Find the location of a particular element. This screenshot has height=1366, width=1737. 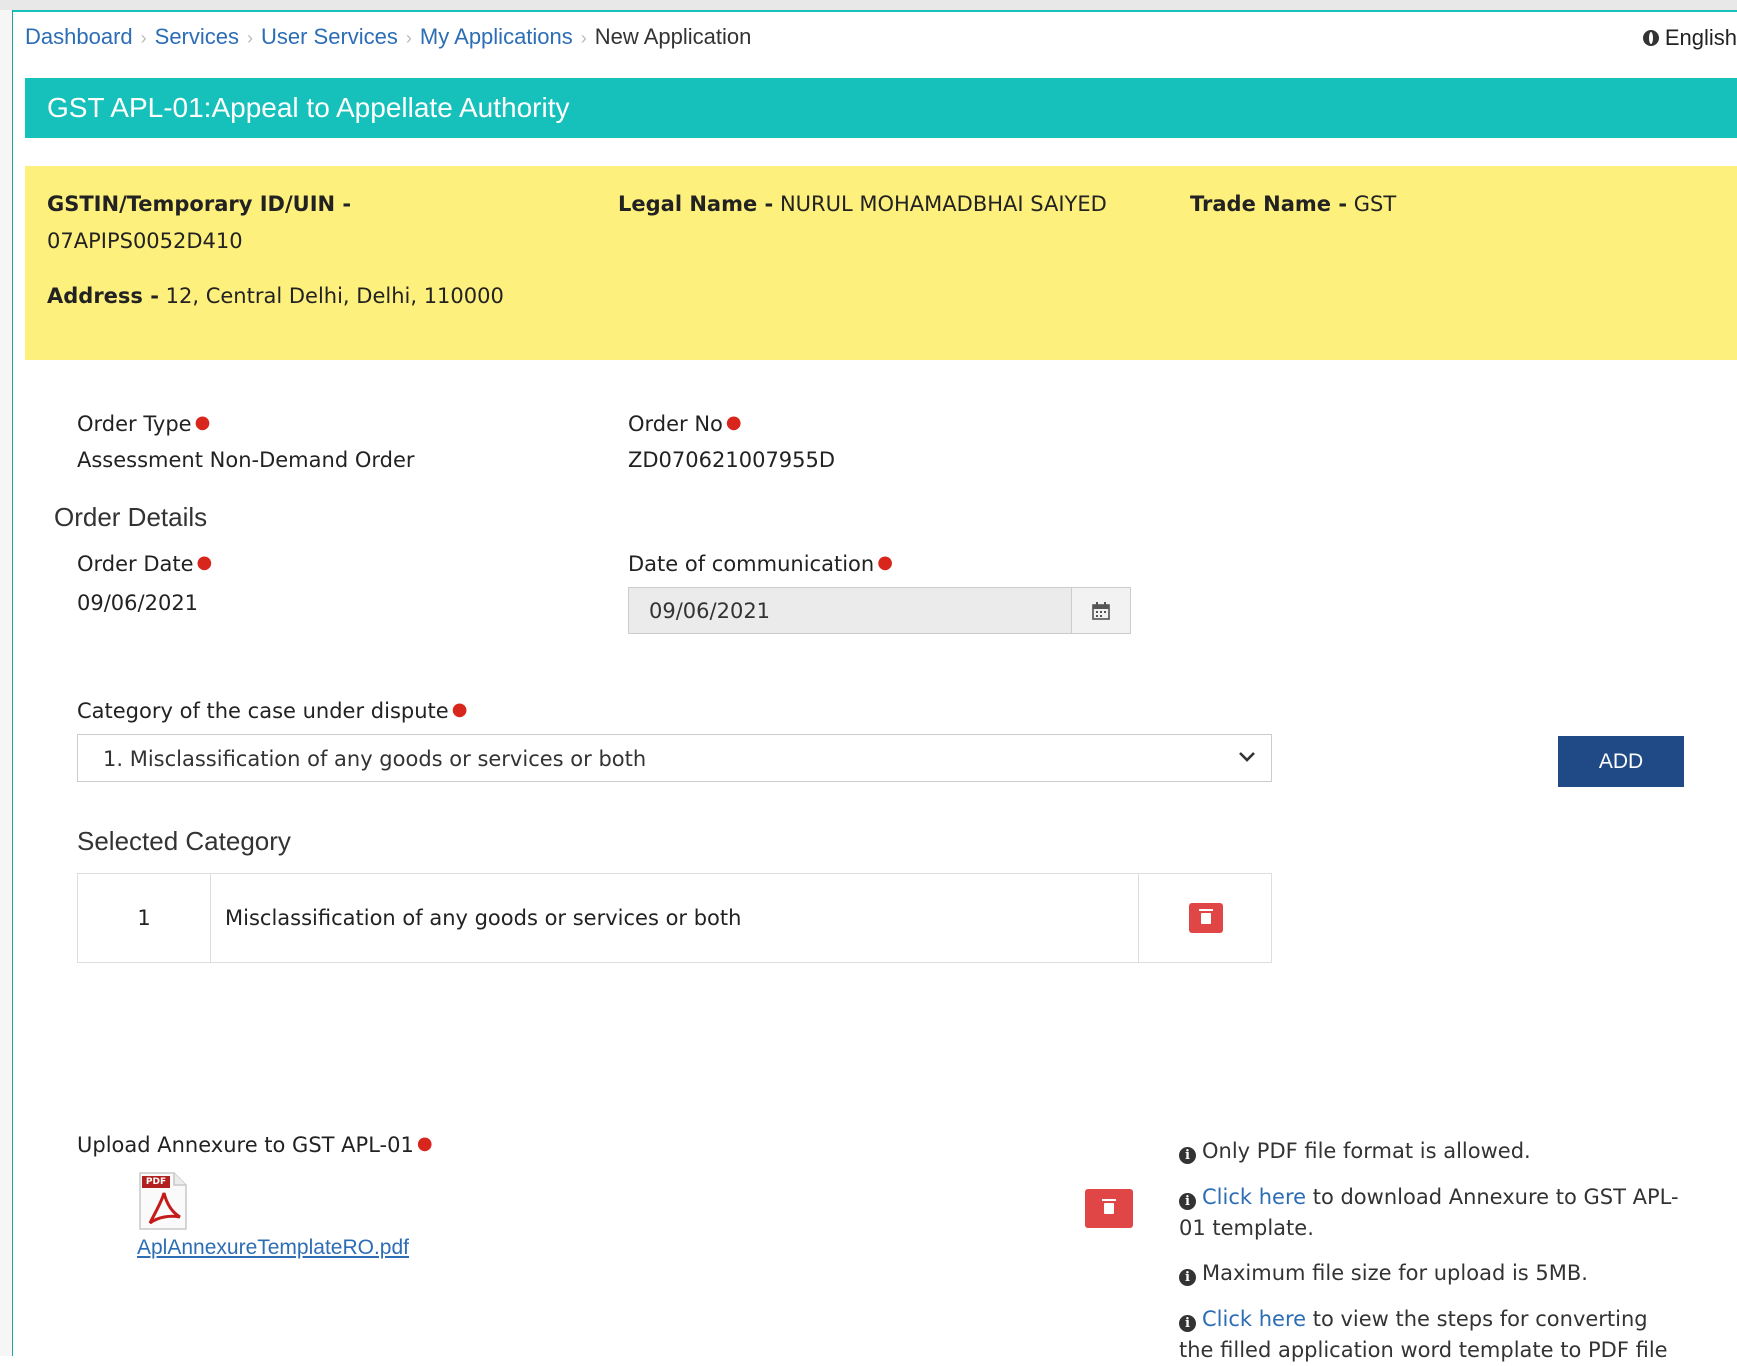

pdf-file-icon: PDF is located at coordinates (163, 1201).